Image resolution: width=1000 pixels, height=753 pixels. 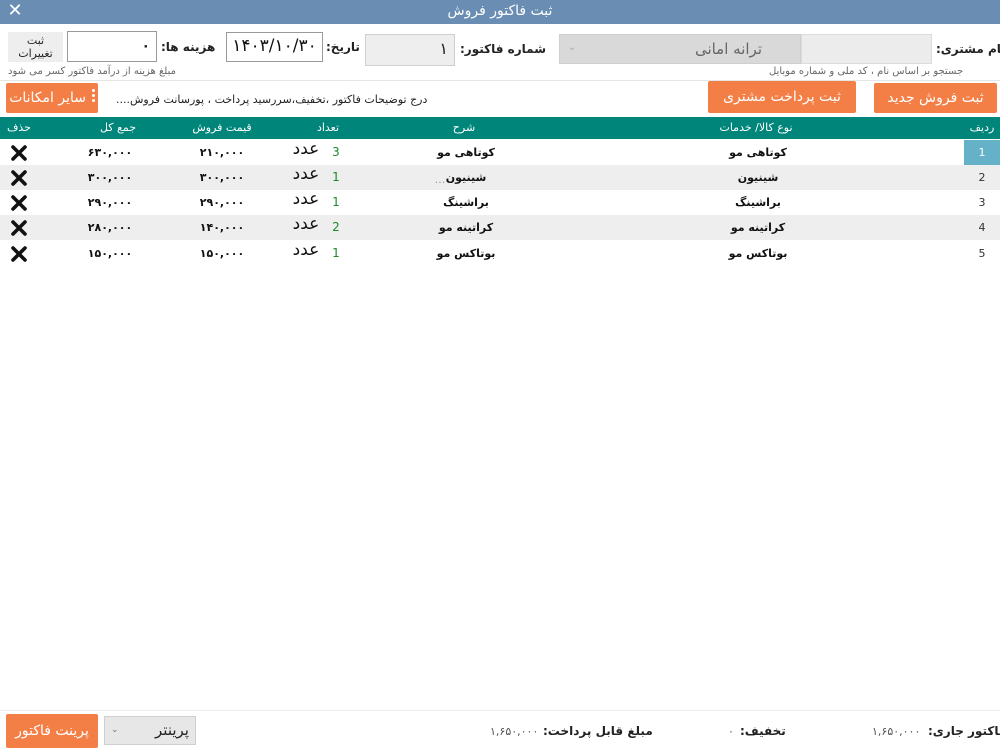 What do you see at coordinates (500, 710) in the screenshot?
I see `footer-divider` at bounding box center [500, 710].